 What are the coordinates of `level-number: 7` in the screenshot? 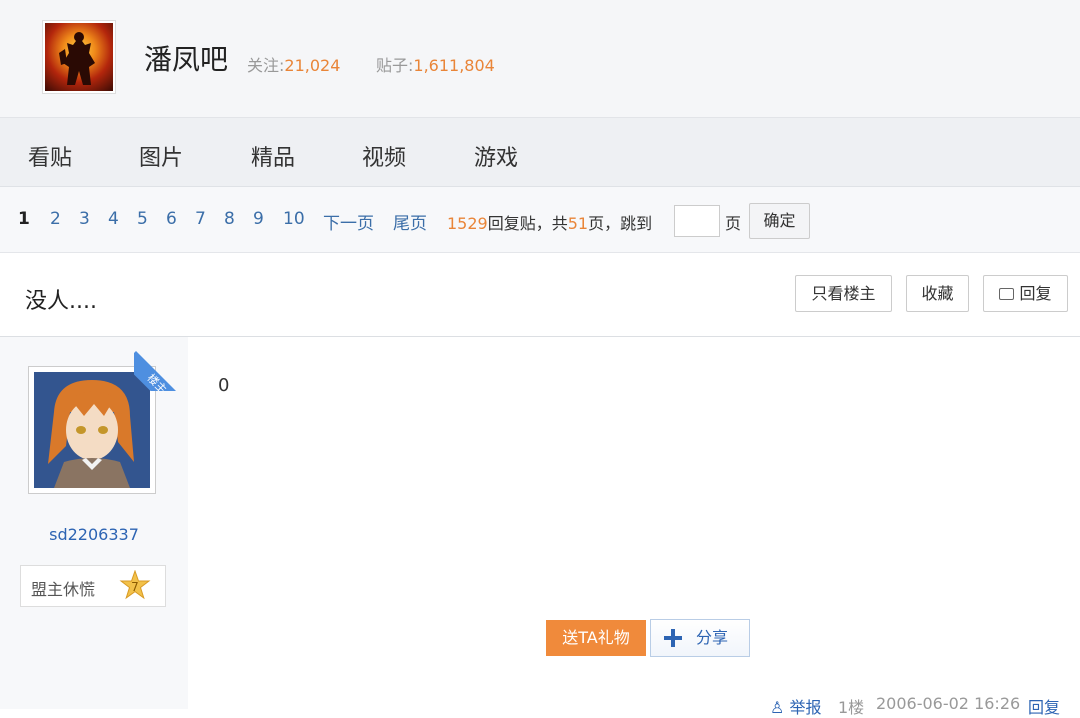 It's located at (135, 587).